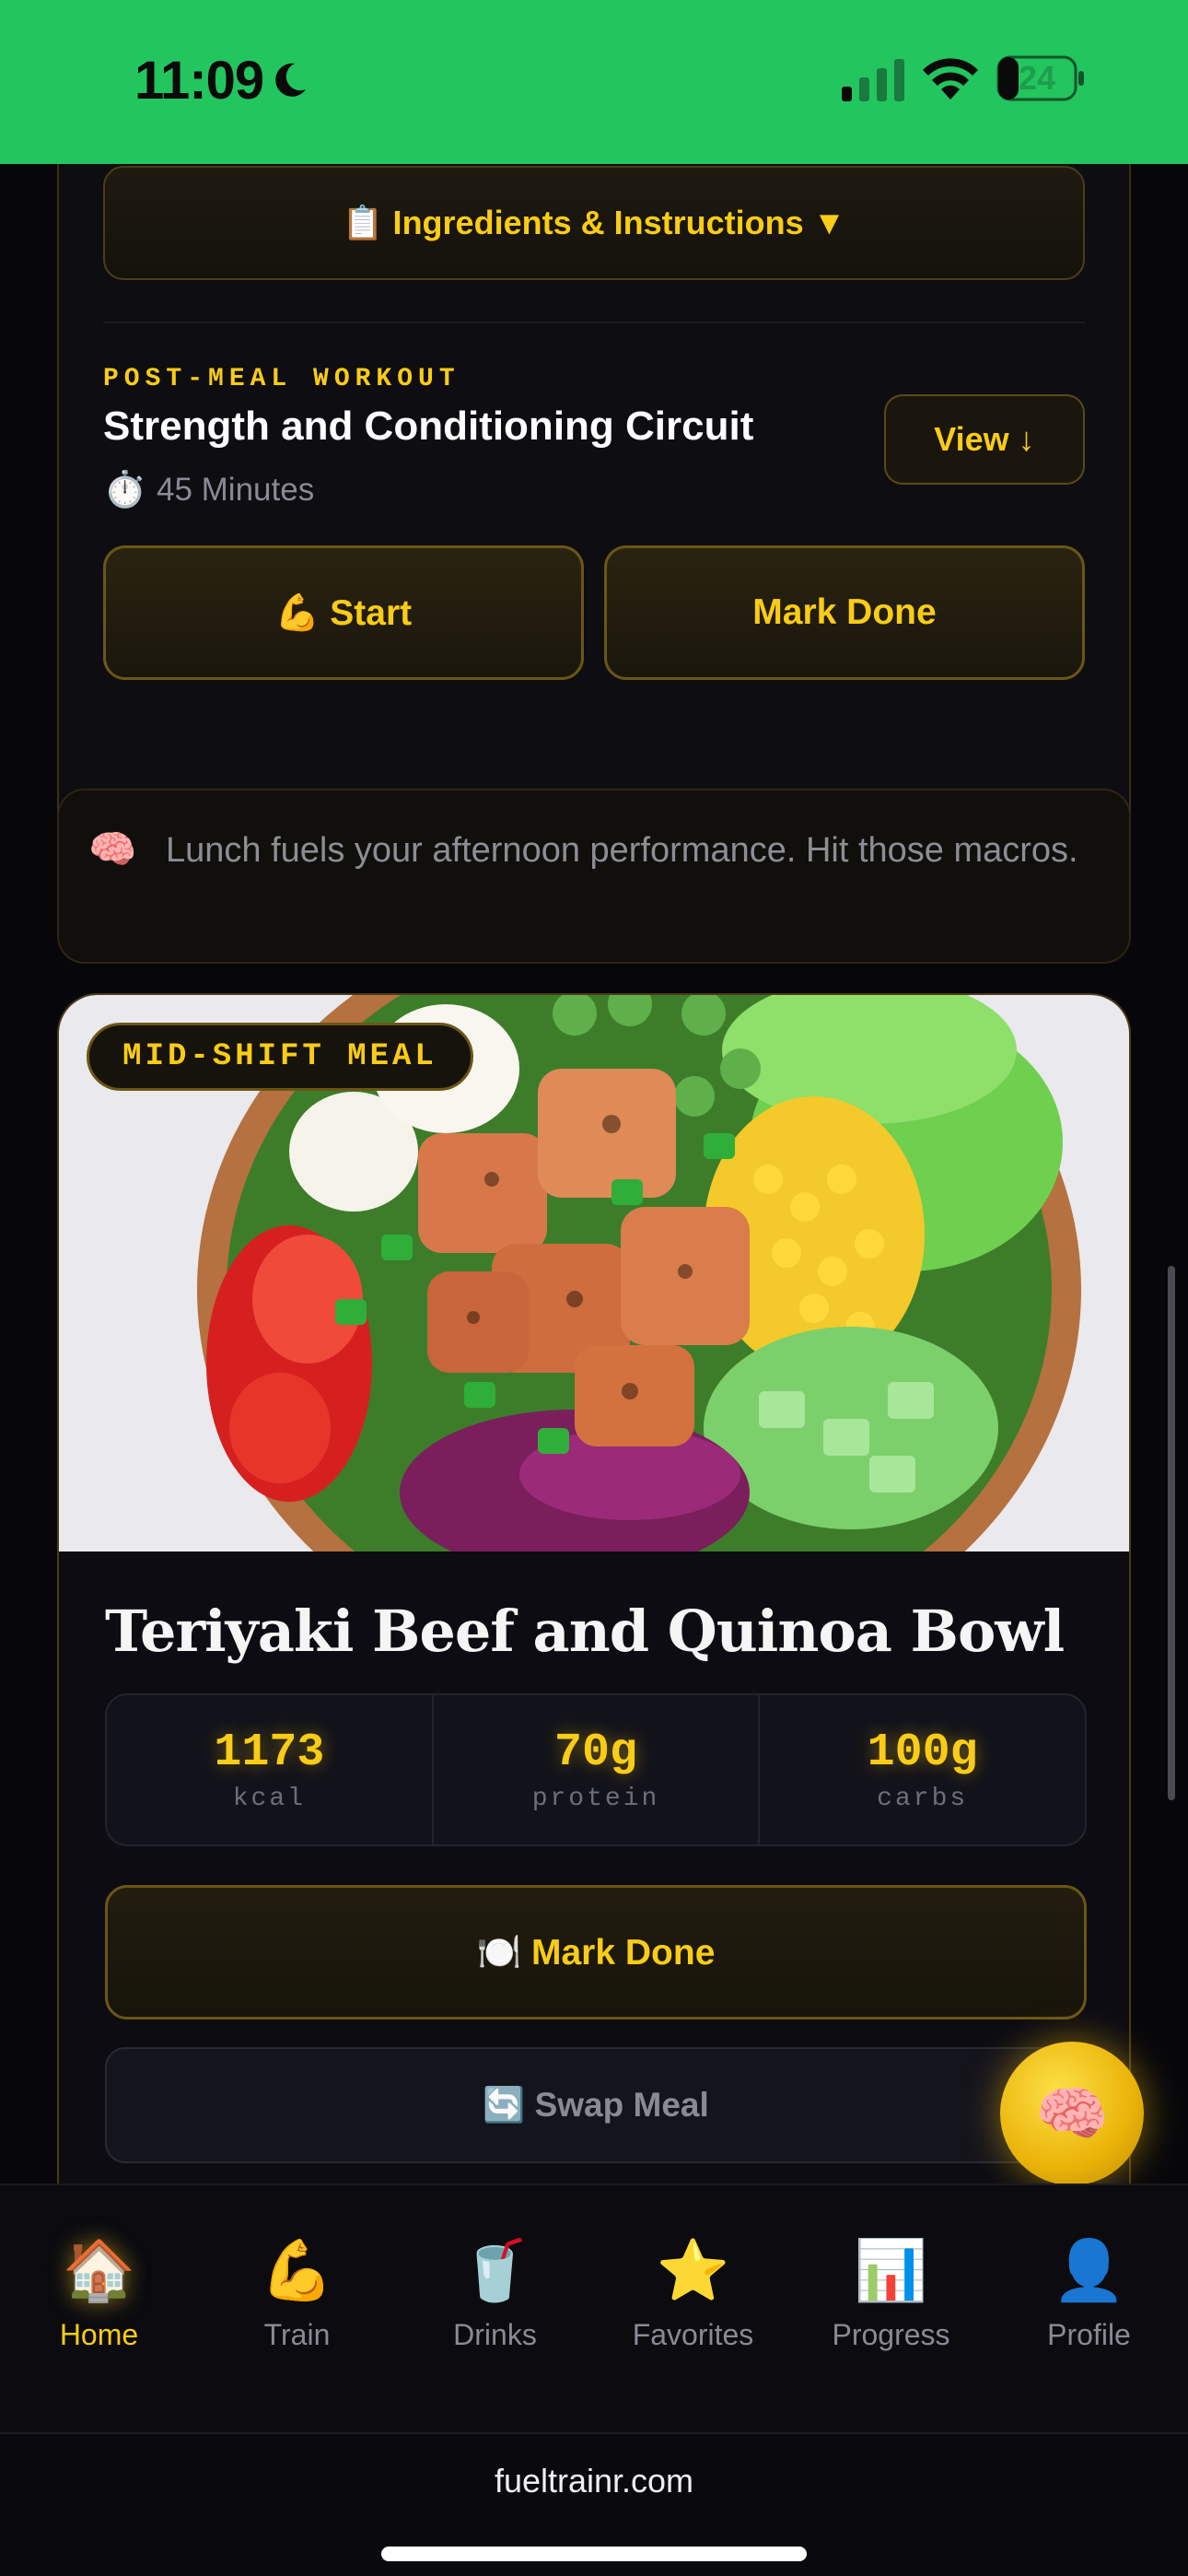 The image size is (1188, 2576). I want to click on swap-meal-button: 🔄 Swap Meal, so click(596, 2105).